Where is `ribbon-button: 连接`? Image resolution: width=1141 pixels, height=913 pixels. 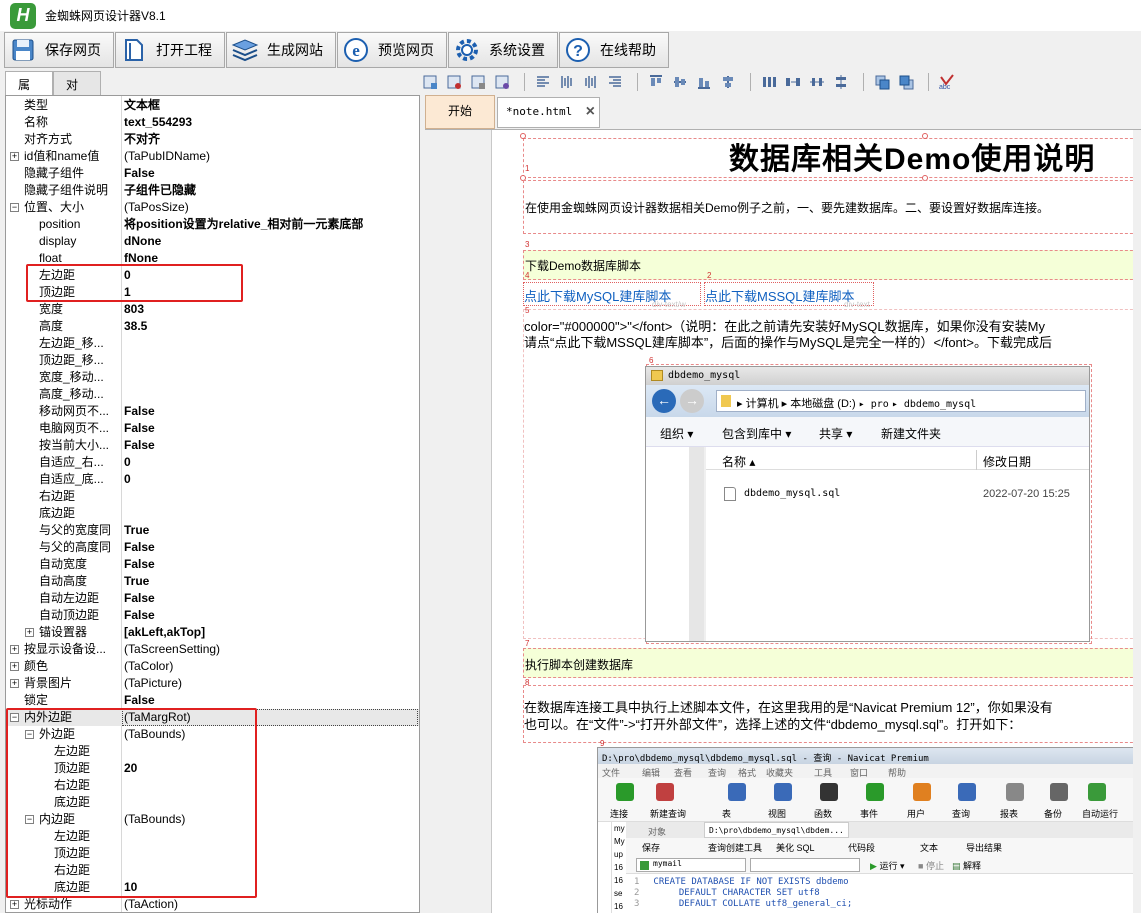 ribbon-button: 连接 is located at coordinates (619, 813).